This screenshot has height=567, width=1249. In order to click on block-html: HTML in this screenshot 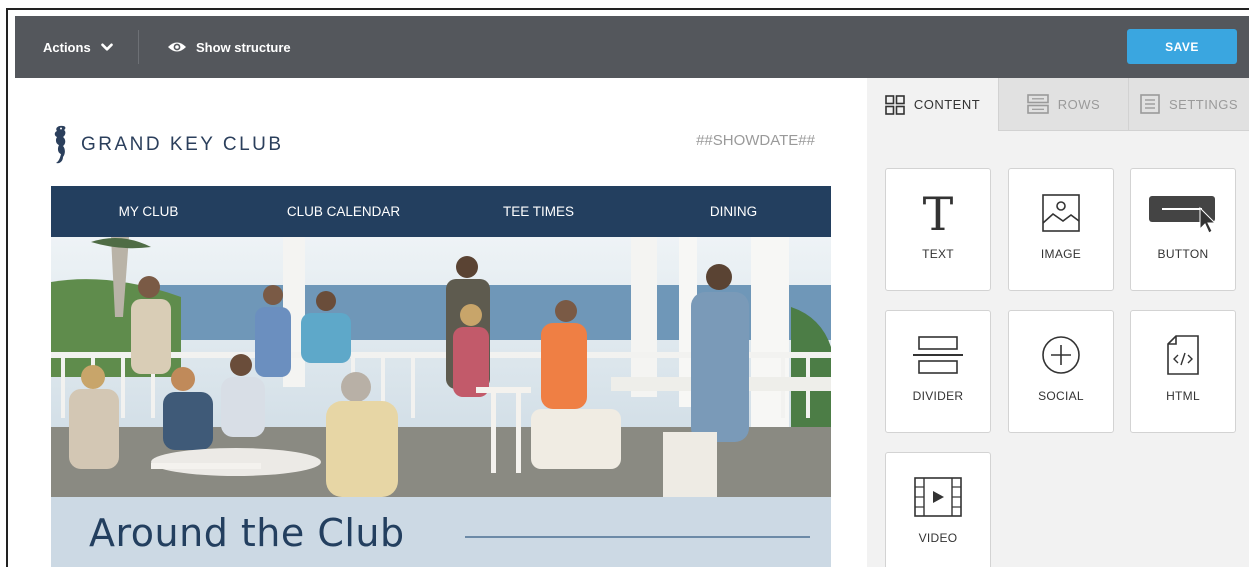, I will do `click(1183, 371)`.